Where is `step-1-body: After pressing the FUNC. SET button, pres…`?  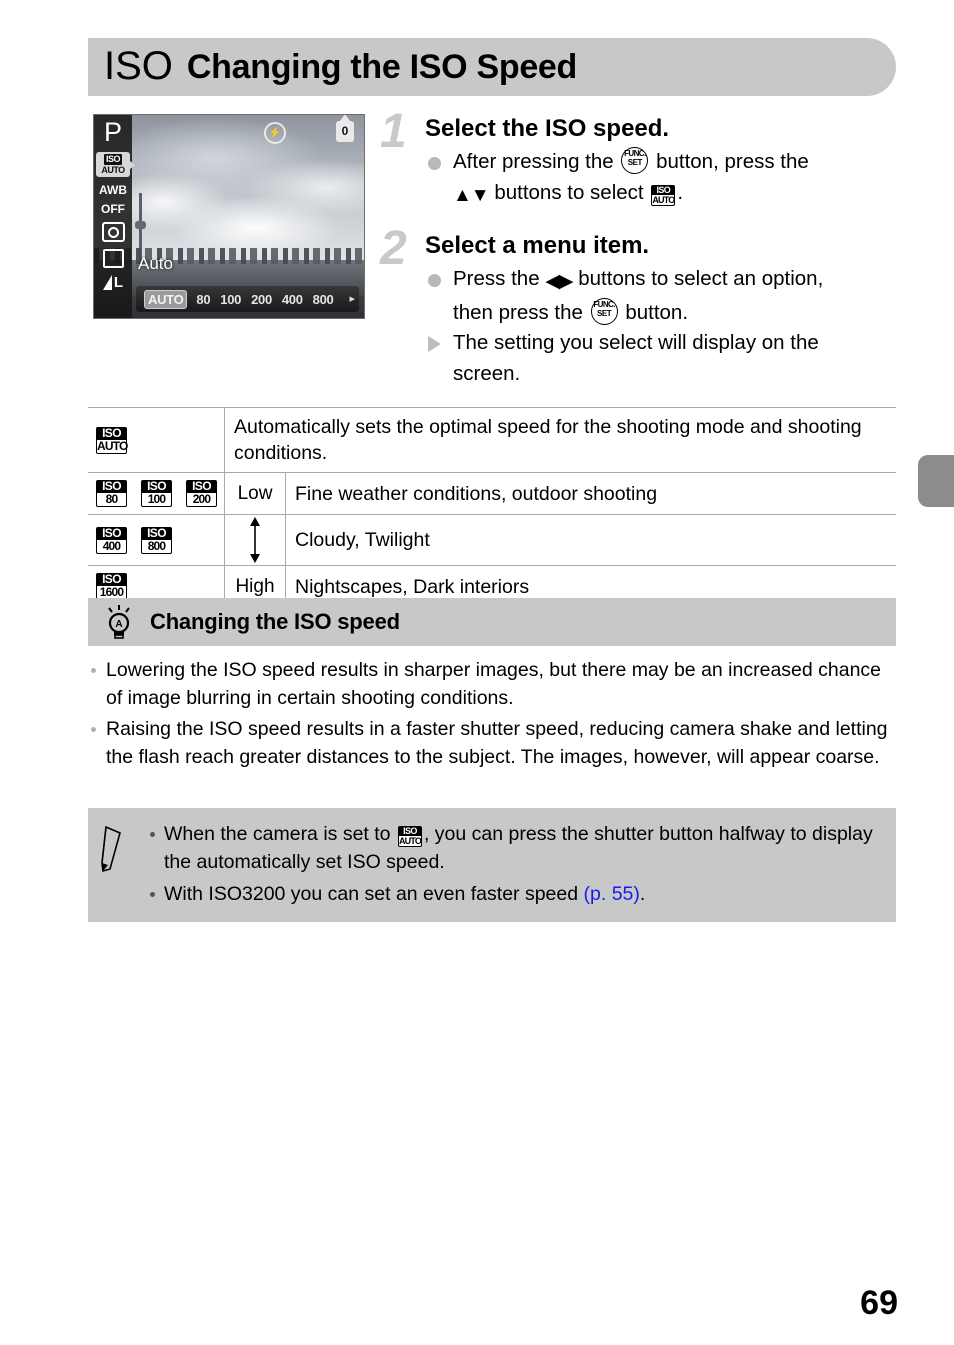 step-1-body: After pressing the FUNC. SET button, pres… is located at coordinates (662, 179).